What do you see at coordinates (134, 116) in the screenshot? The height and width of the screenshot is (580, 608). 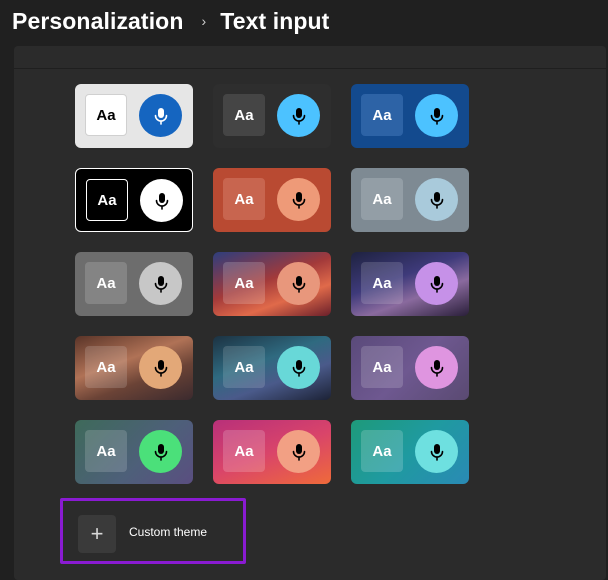 I see `theme-tile-light: Aa` at bounding box center [134, 116].